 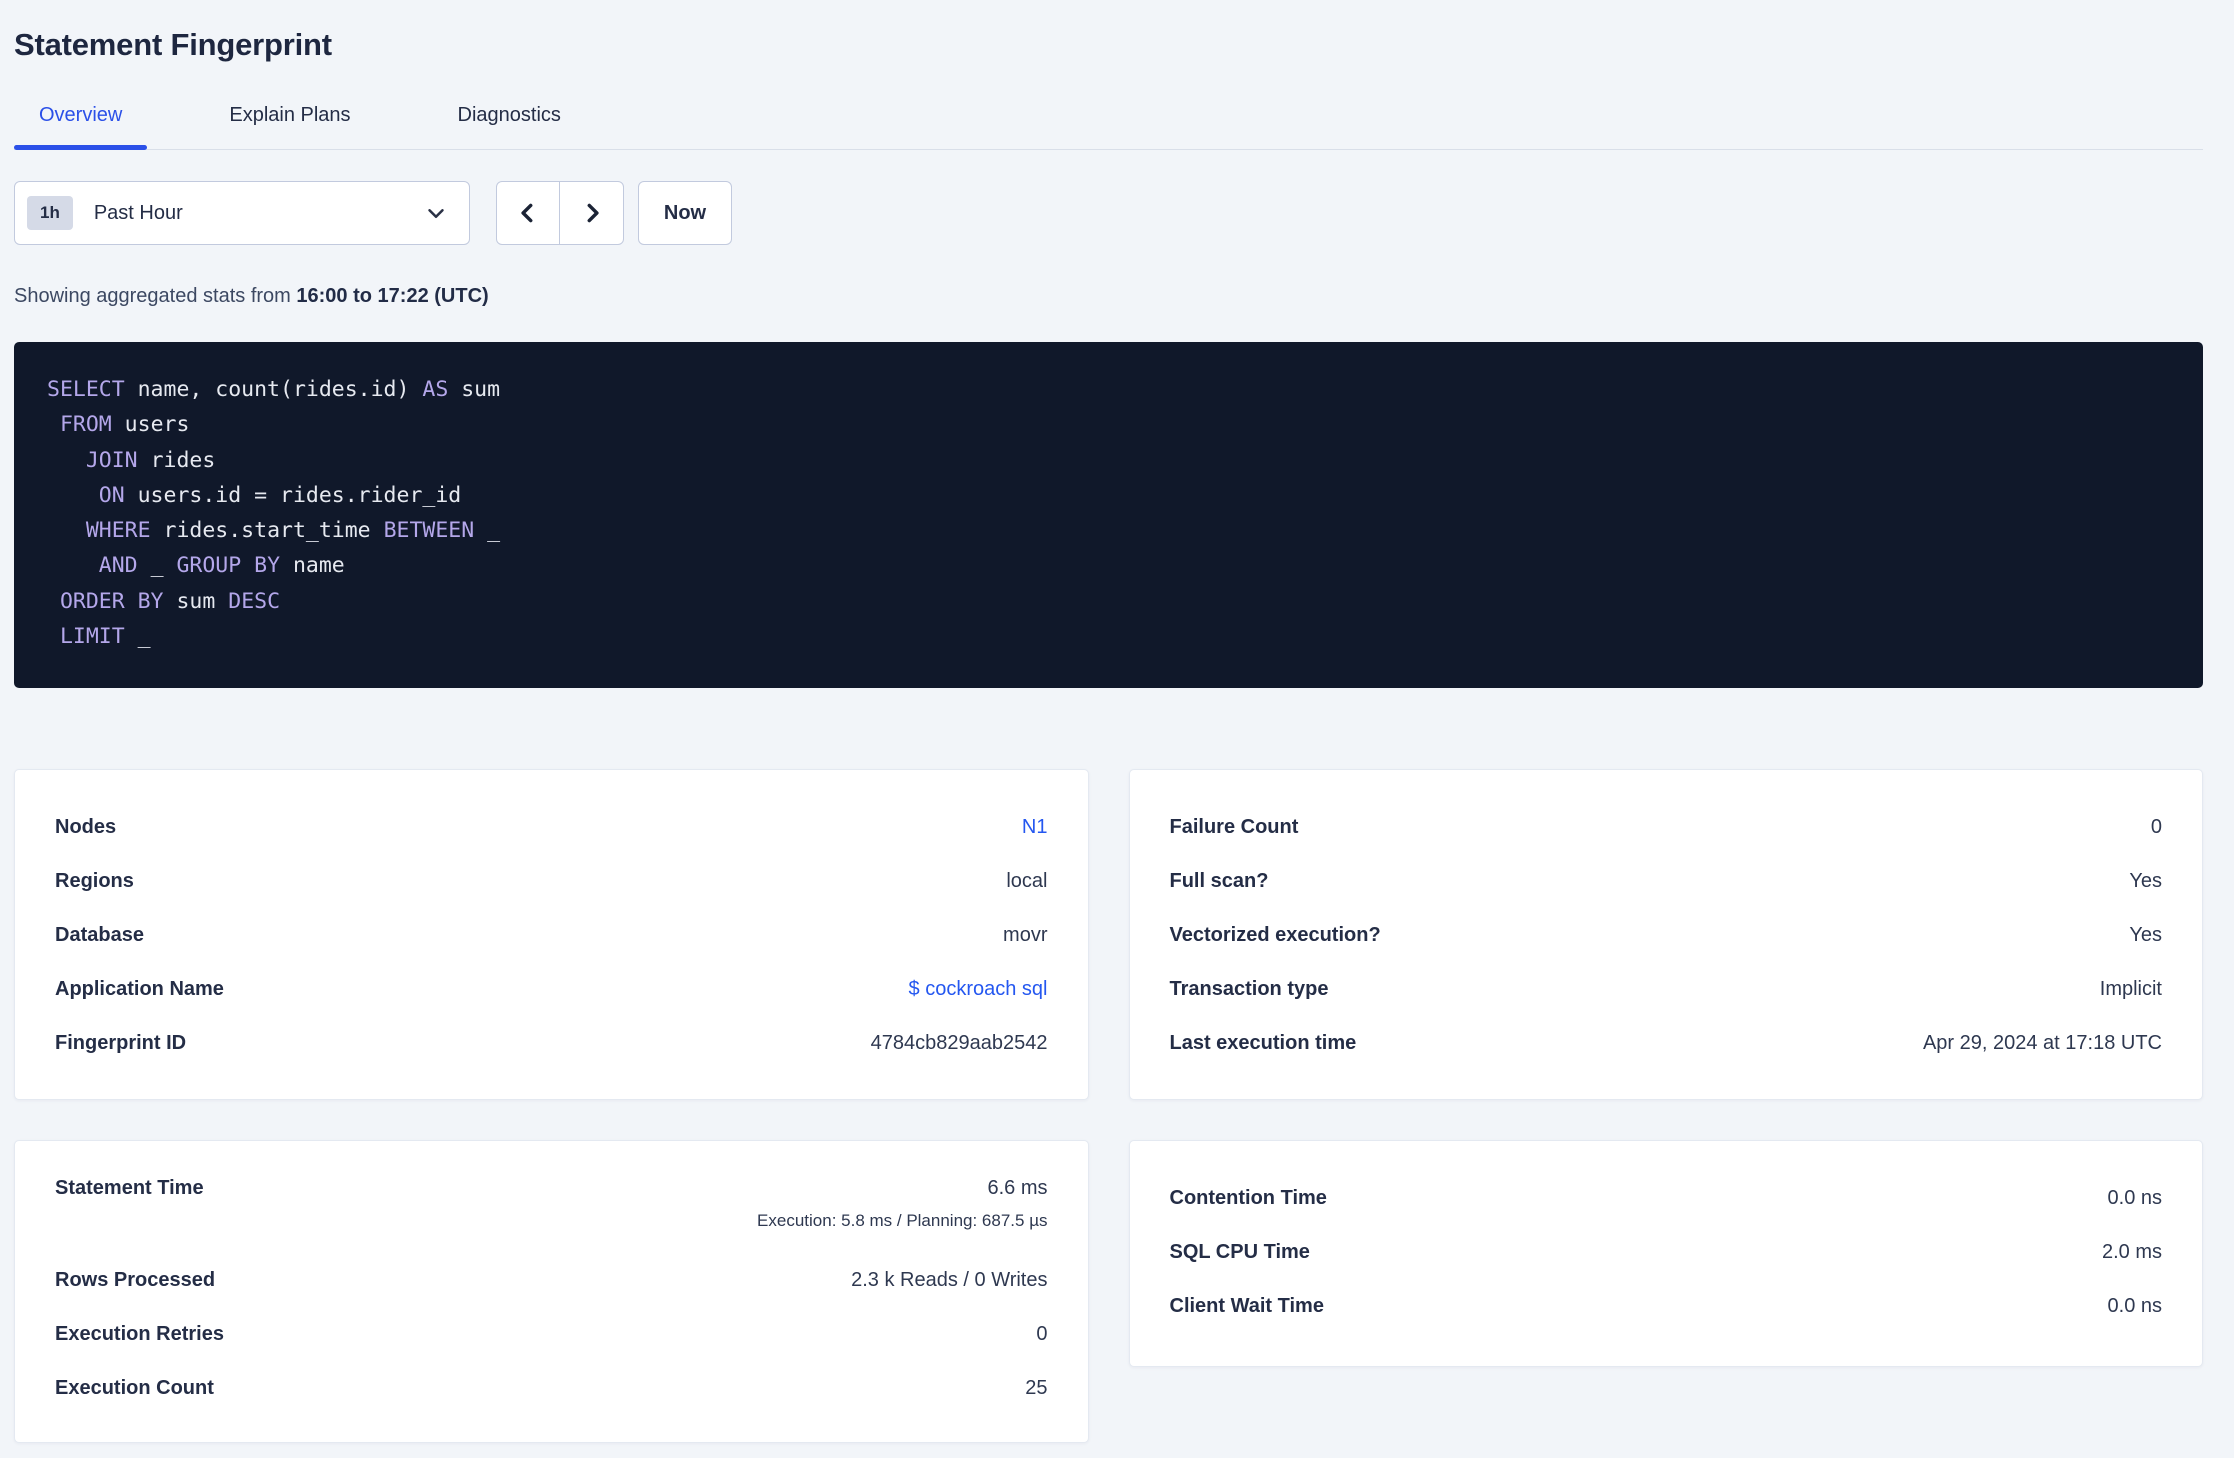 I want to click on sql-keyword: JOIN, so click(x=111, y=460).